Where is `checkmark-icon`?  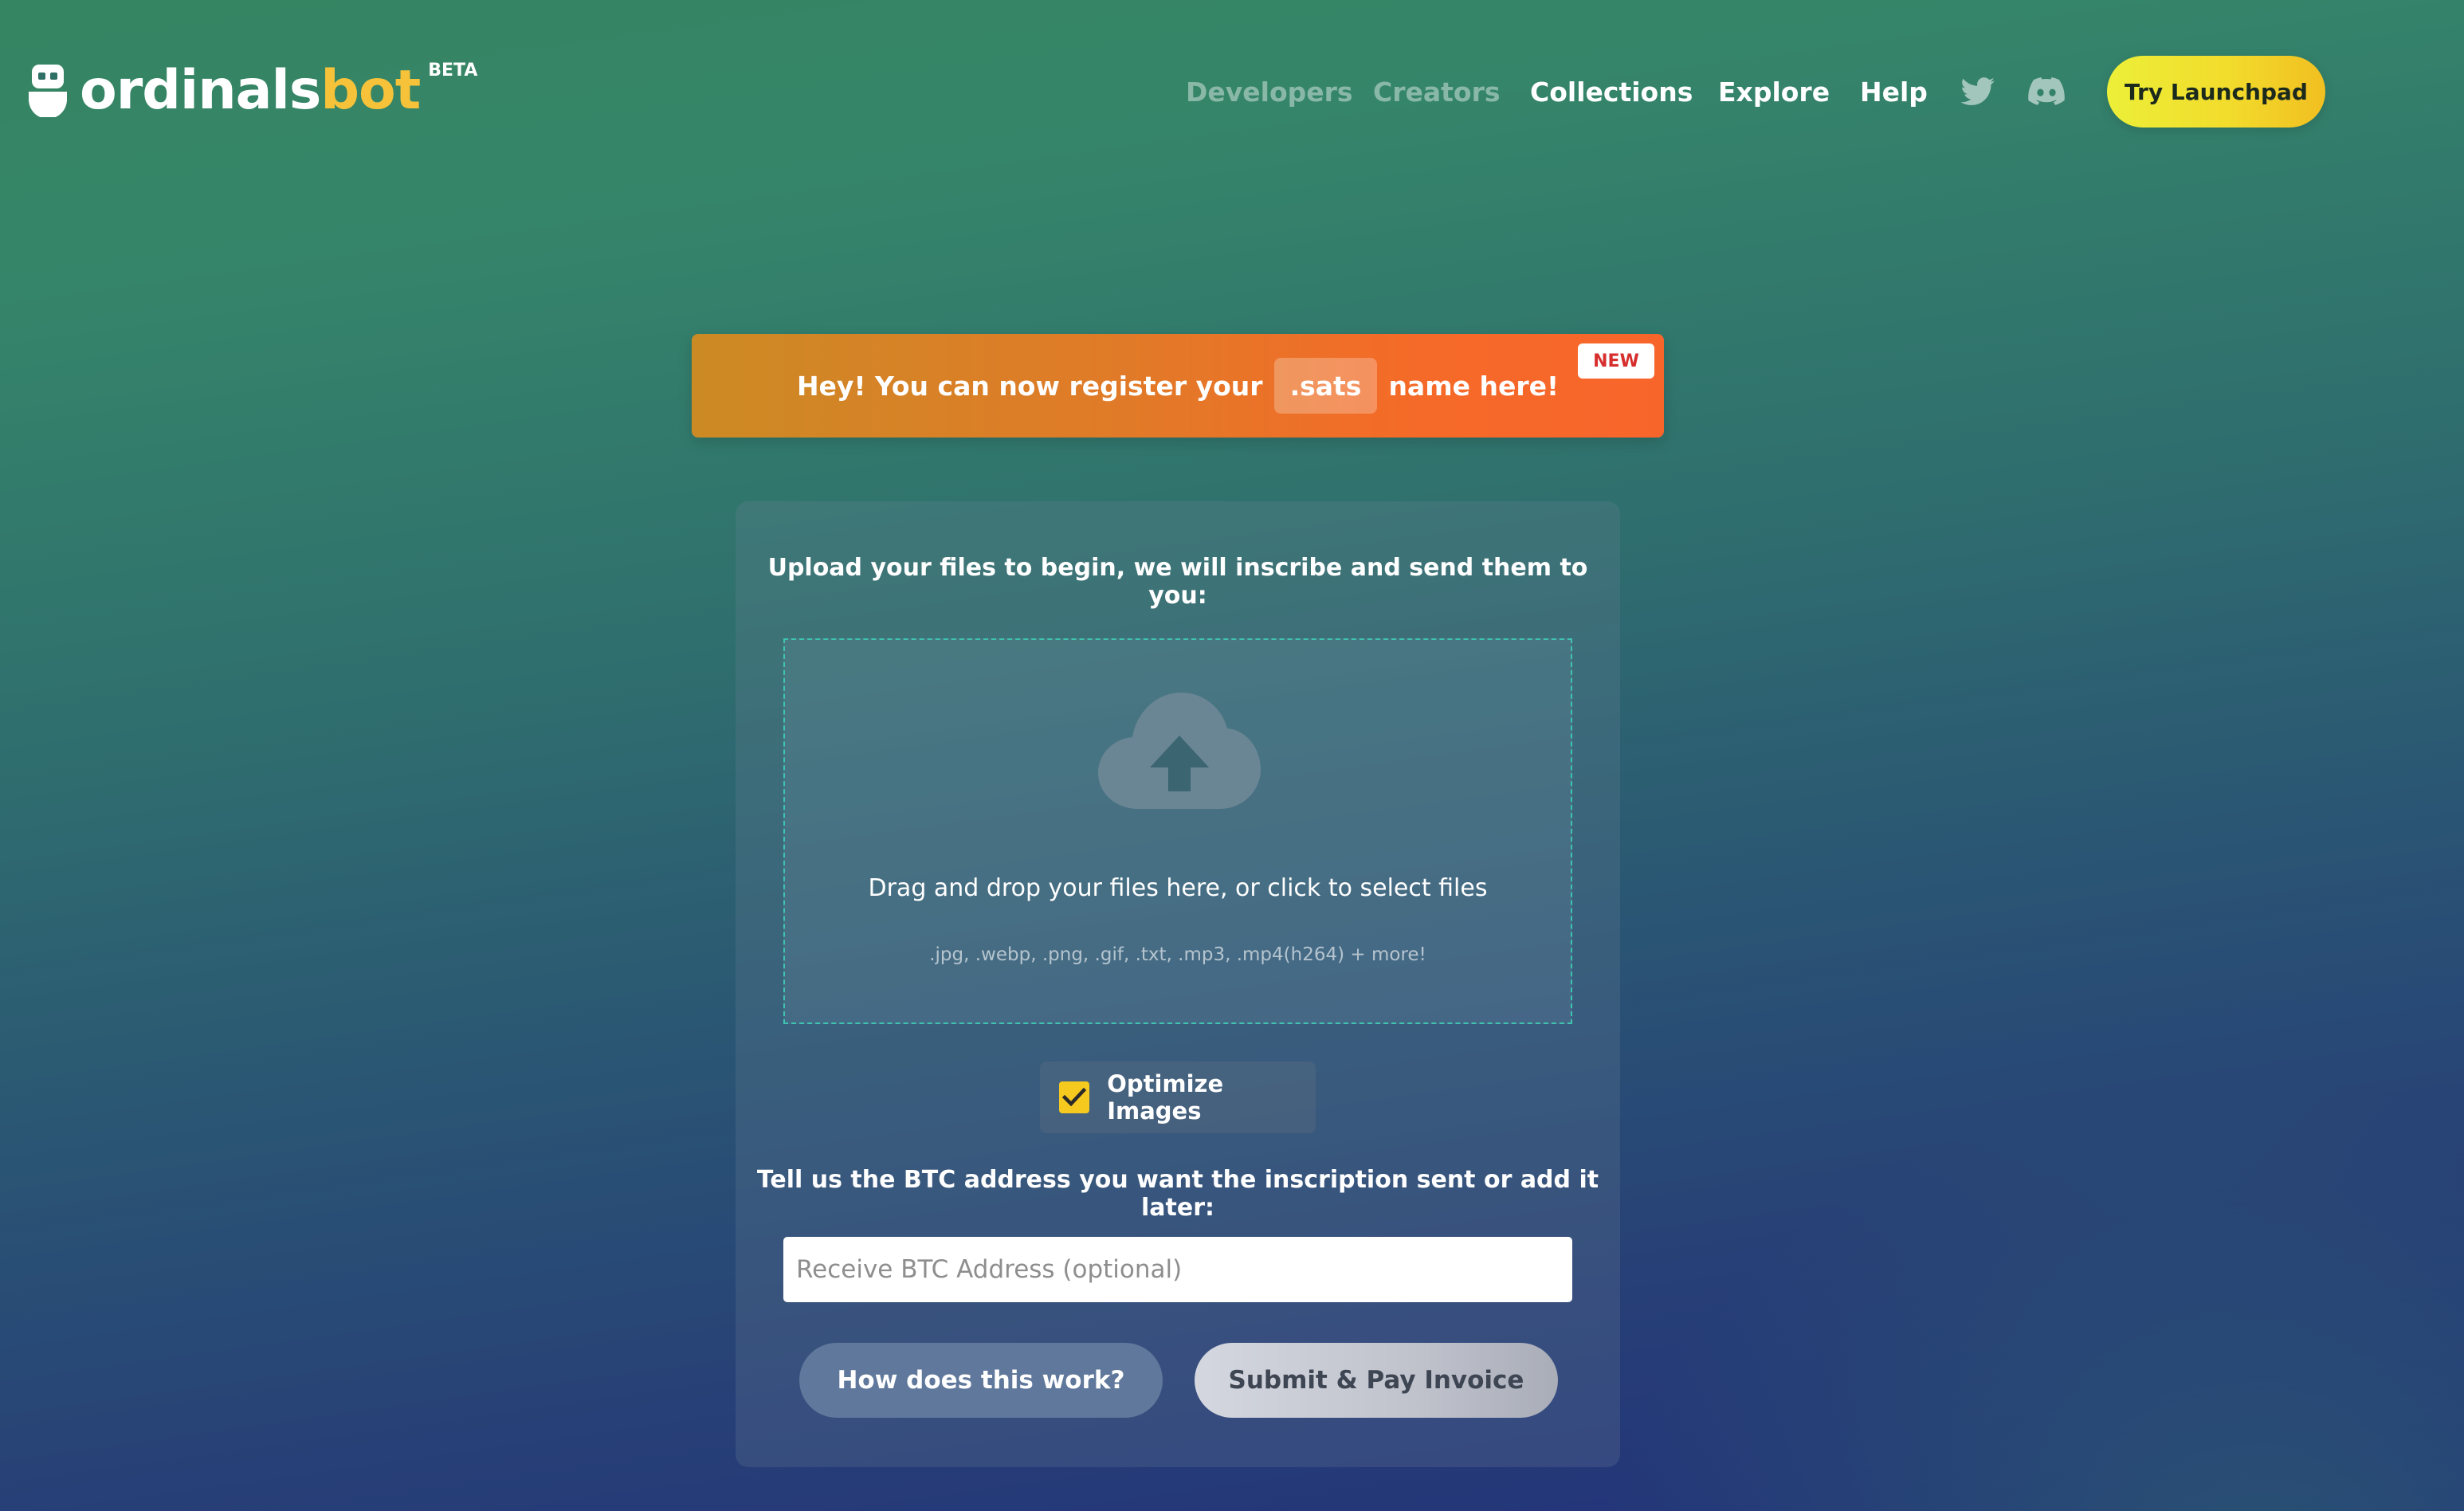 checkmark-icon is located at coordinates (1074, 1097).